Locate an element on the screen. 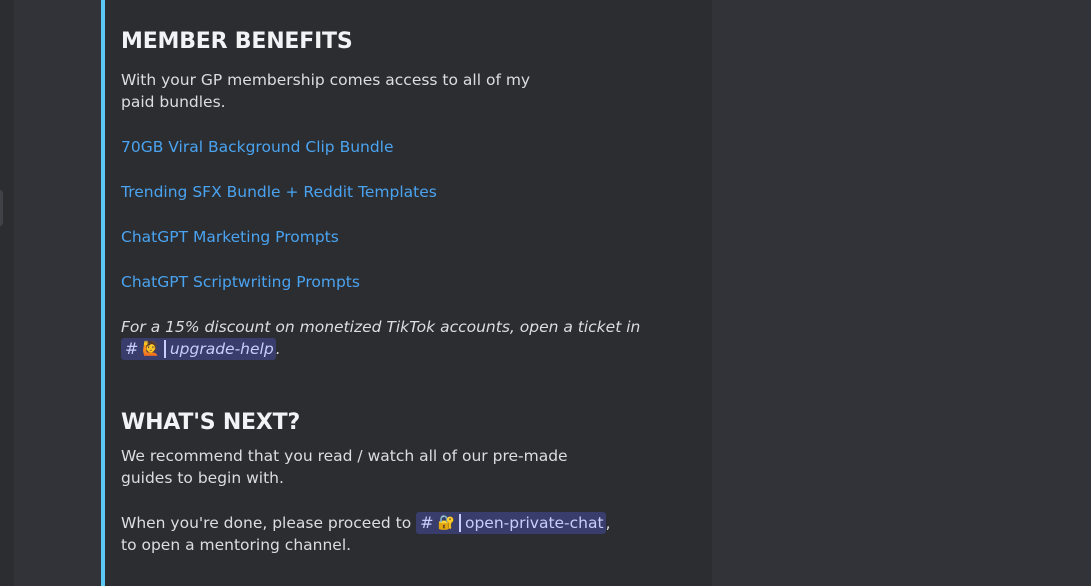 The image size is (1091, 586). channel-mention-upgrade-help: # 🙋 upgrade-help is located at coordinates (198, 349).